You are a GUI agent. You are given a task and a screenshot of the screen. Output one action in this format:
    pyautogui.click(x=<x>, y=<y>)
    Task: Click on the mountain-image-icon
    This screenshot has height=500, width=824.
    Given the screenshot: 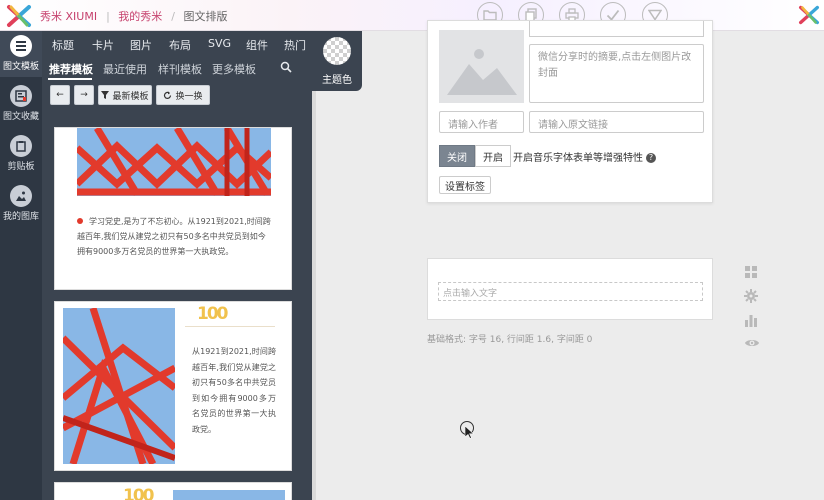 What is the action you would take?
    pyautogui.click(x=481, y=66)
    